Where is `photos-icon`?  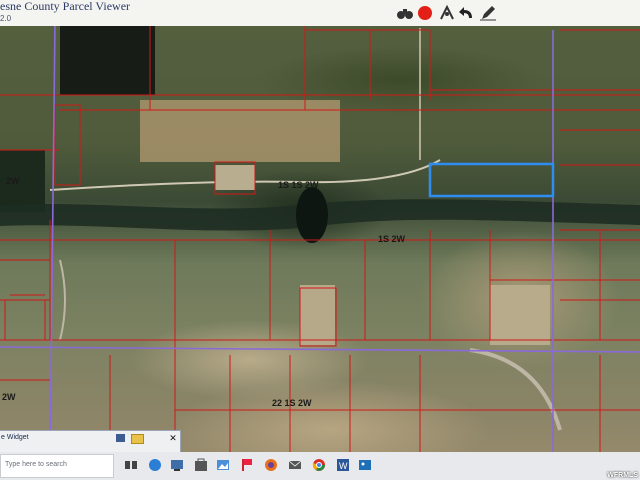 photos-icon is located at coordinates (365, 465).